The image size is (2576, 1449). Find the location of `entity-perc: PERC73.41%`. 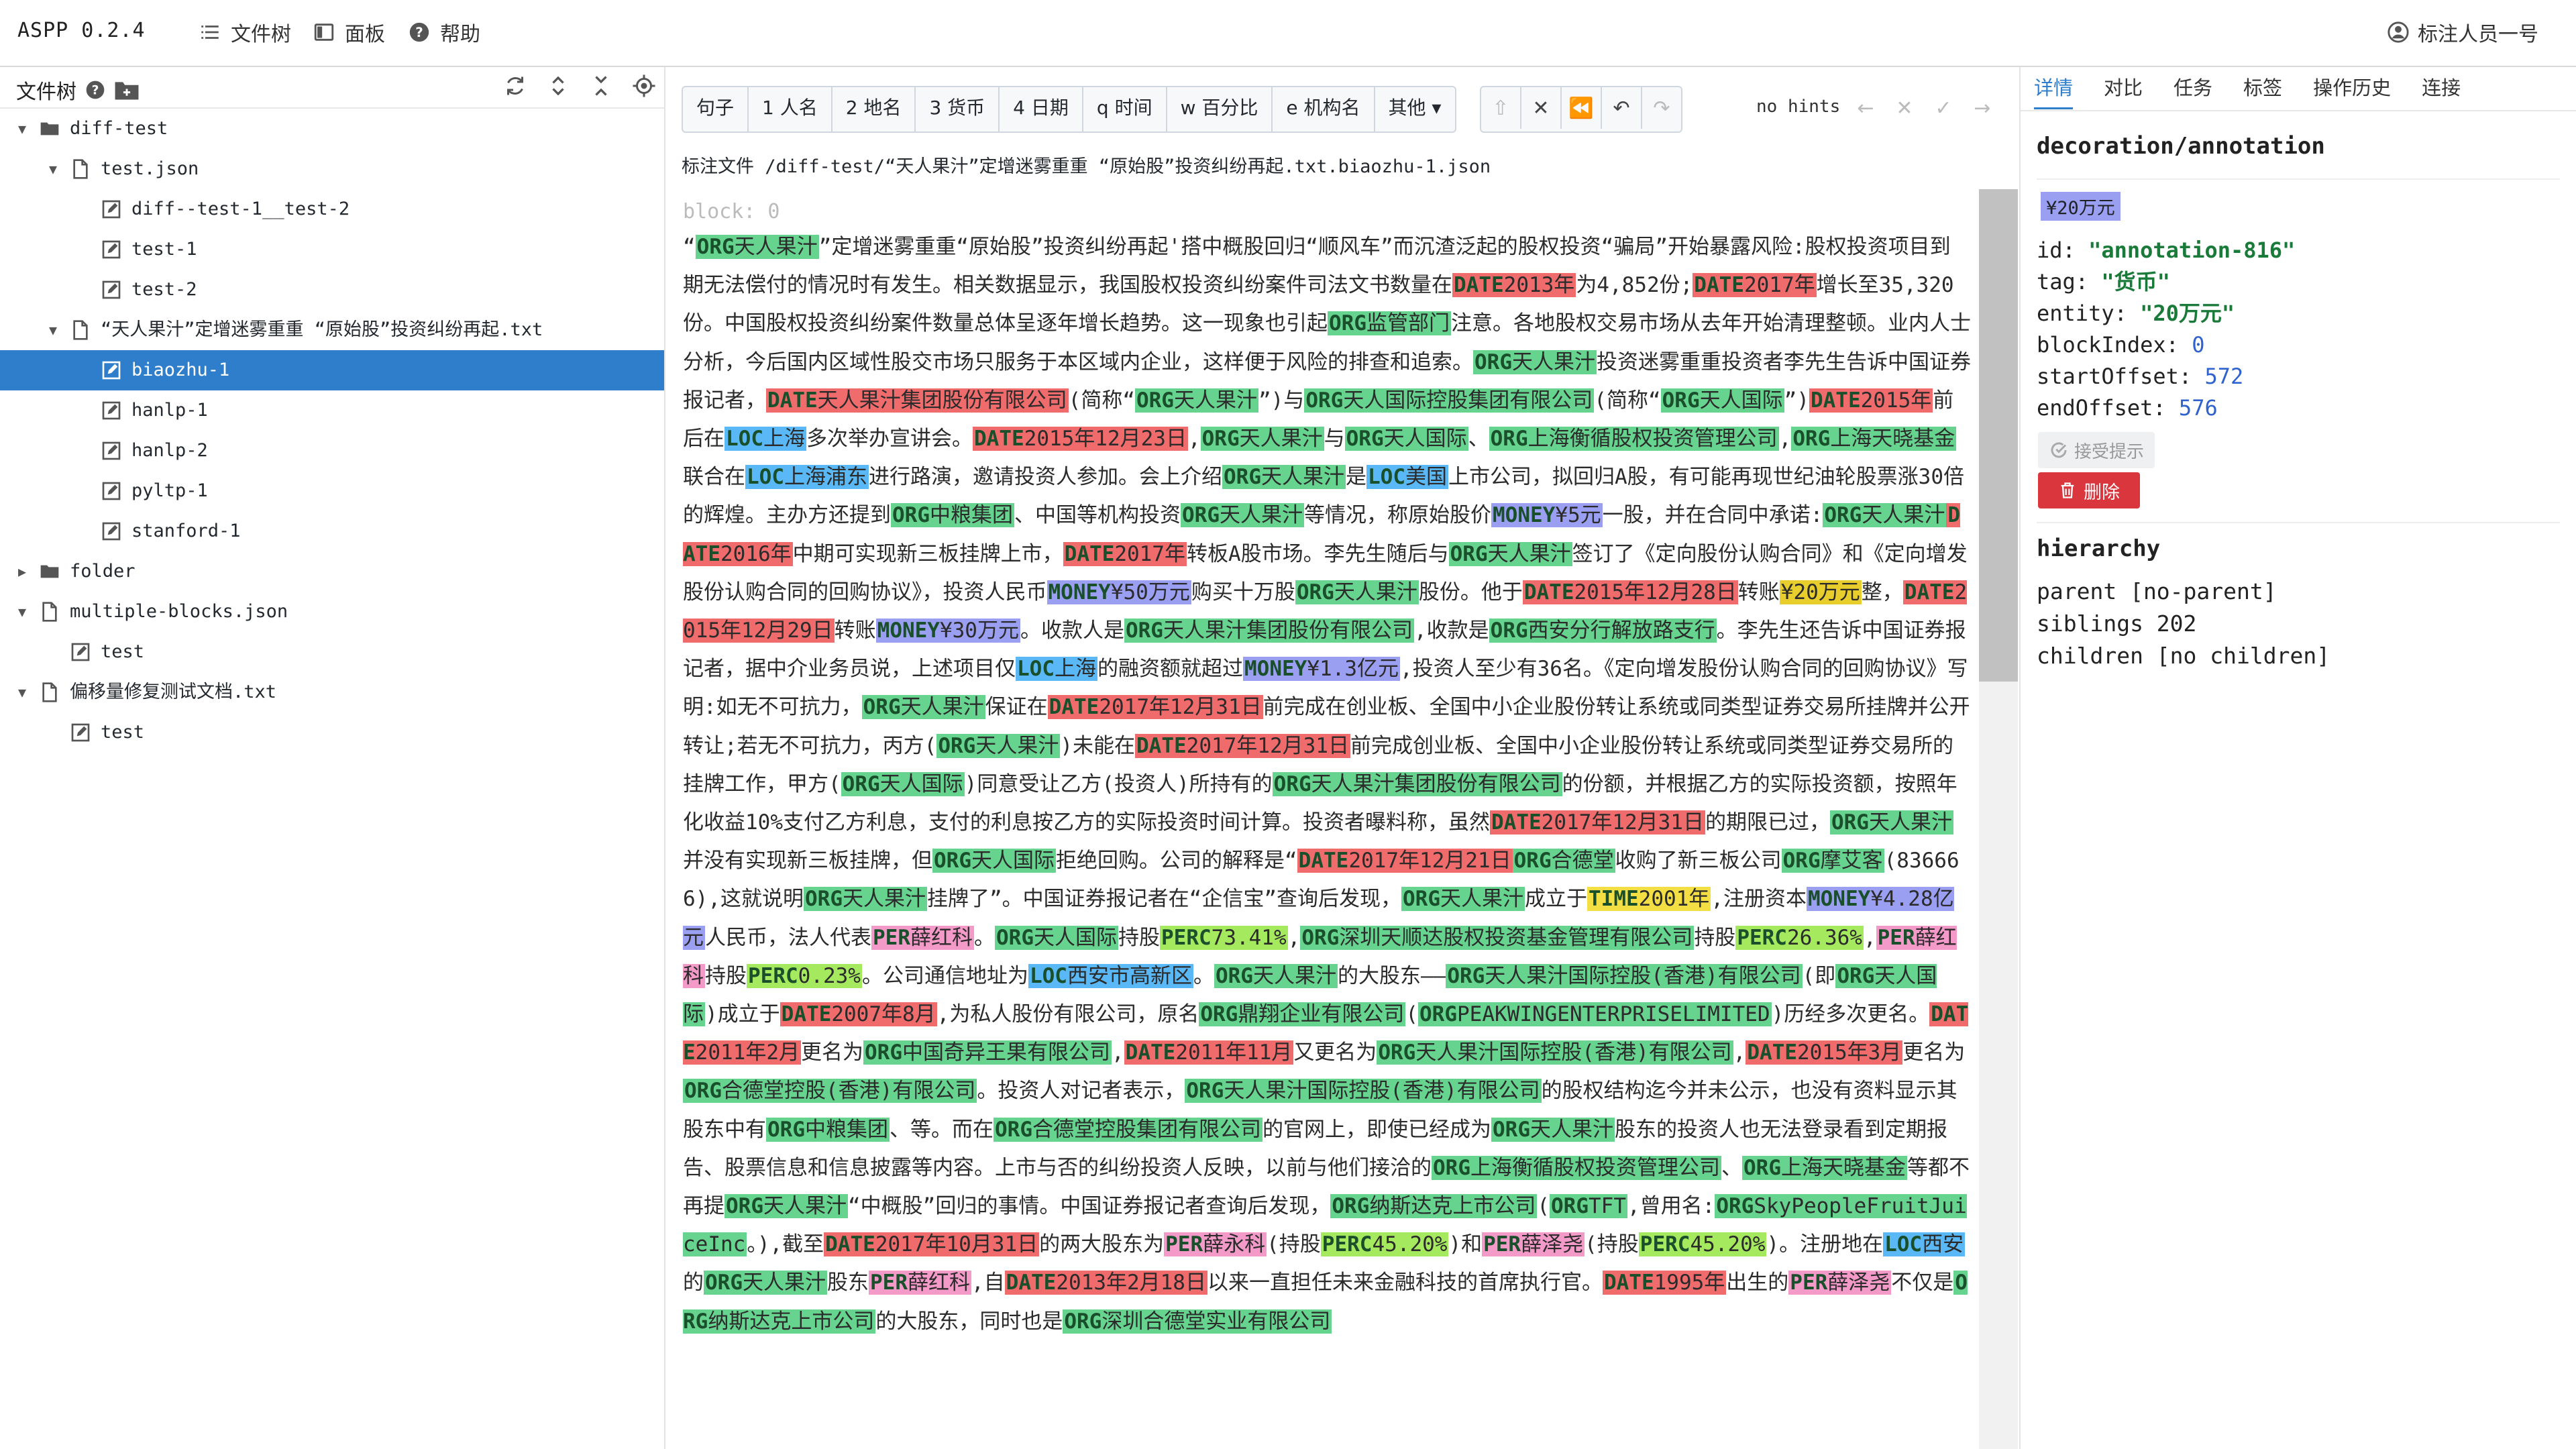

entity-perc: PERC73.41% is located at coordinates (1224, 937).